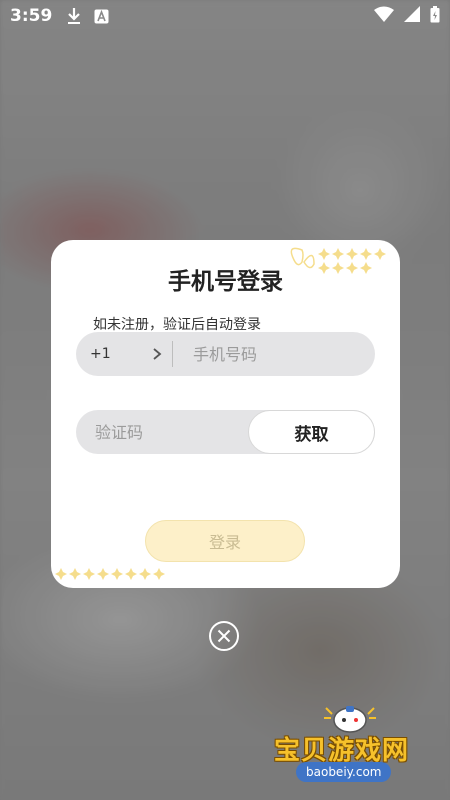  I want to click on code-input, so click(165, 432).